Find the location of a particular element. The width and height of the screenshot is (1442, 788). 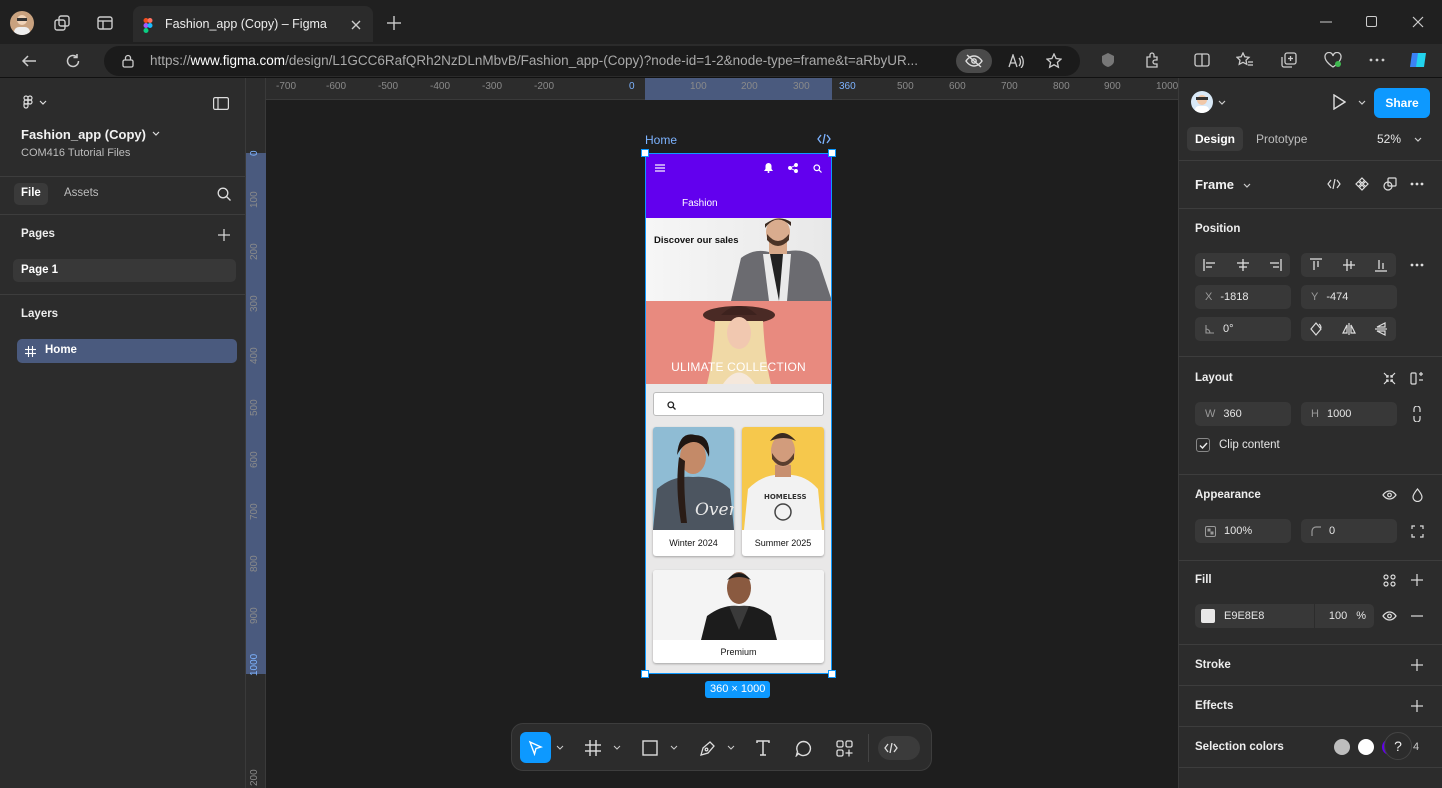

card-summer: HOMELESS Summer 2025 is located at coordinates (783, 491).